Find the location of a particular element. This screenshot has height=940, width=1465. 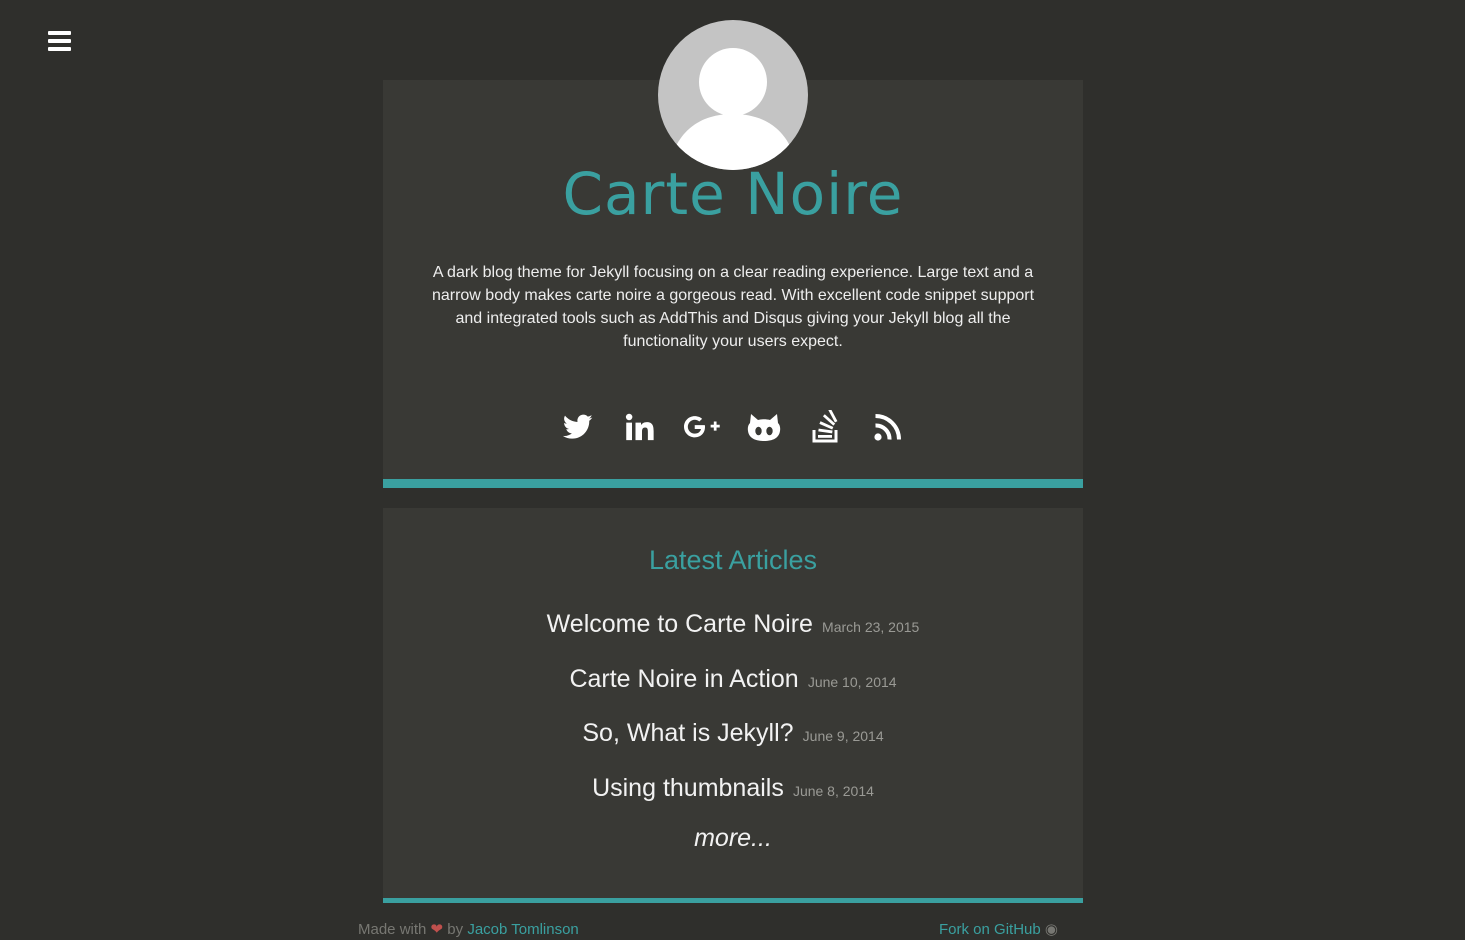

stackoverflow-icon is located at coordinates (826, 427).